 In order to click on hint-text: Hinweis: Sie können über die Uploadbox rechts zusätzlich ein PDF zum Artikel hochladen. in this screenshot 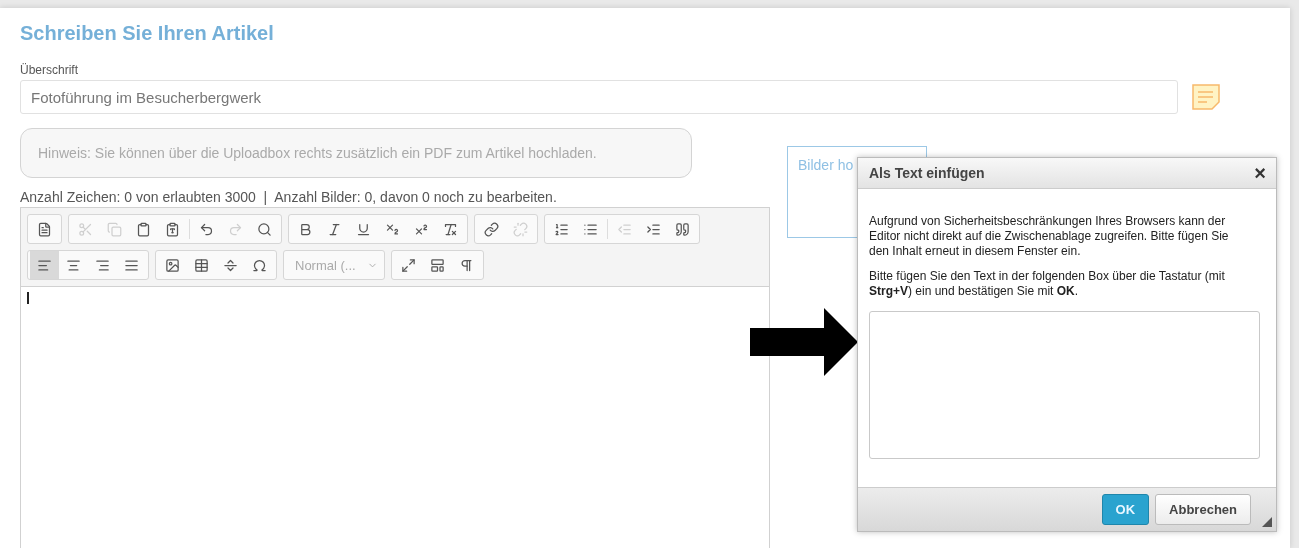, I will do `click(356, 153)`.